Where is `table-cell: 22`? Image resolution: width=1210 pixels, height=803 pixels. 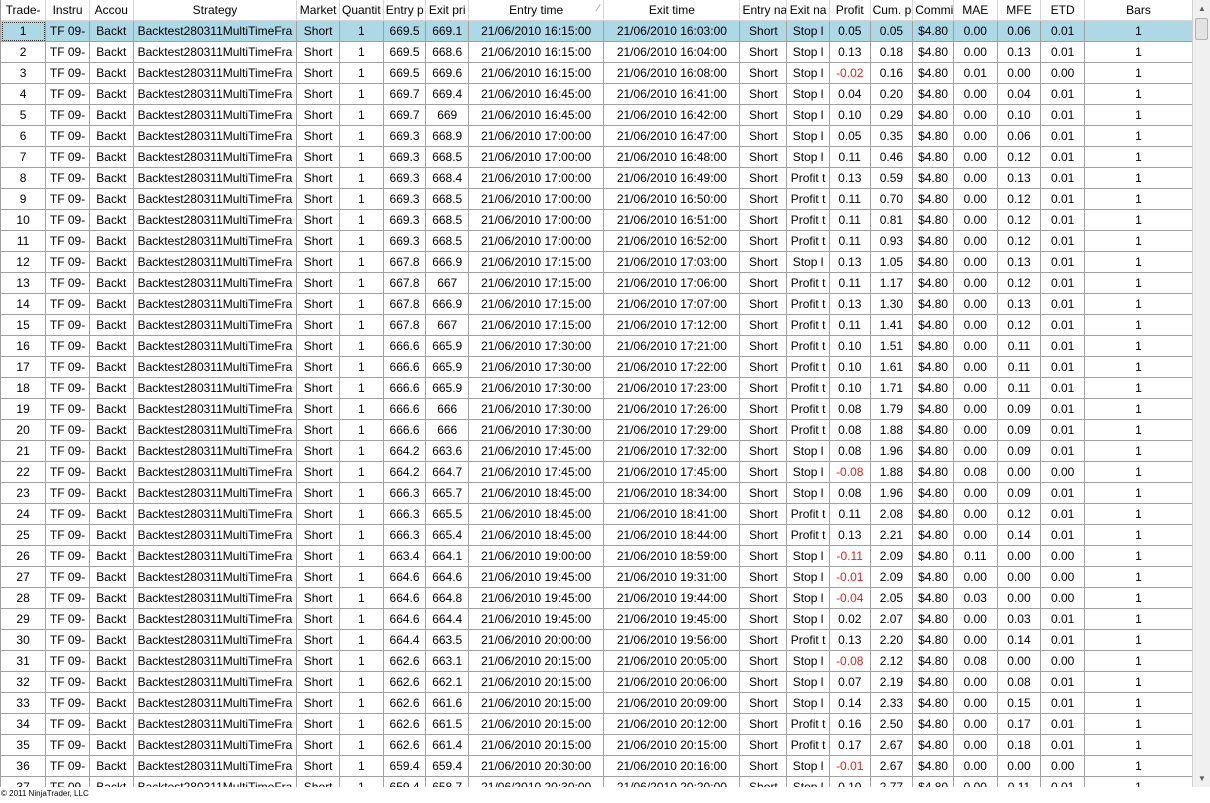 table-cell: 22 is located at coordinates (24, 472).